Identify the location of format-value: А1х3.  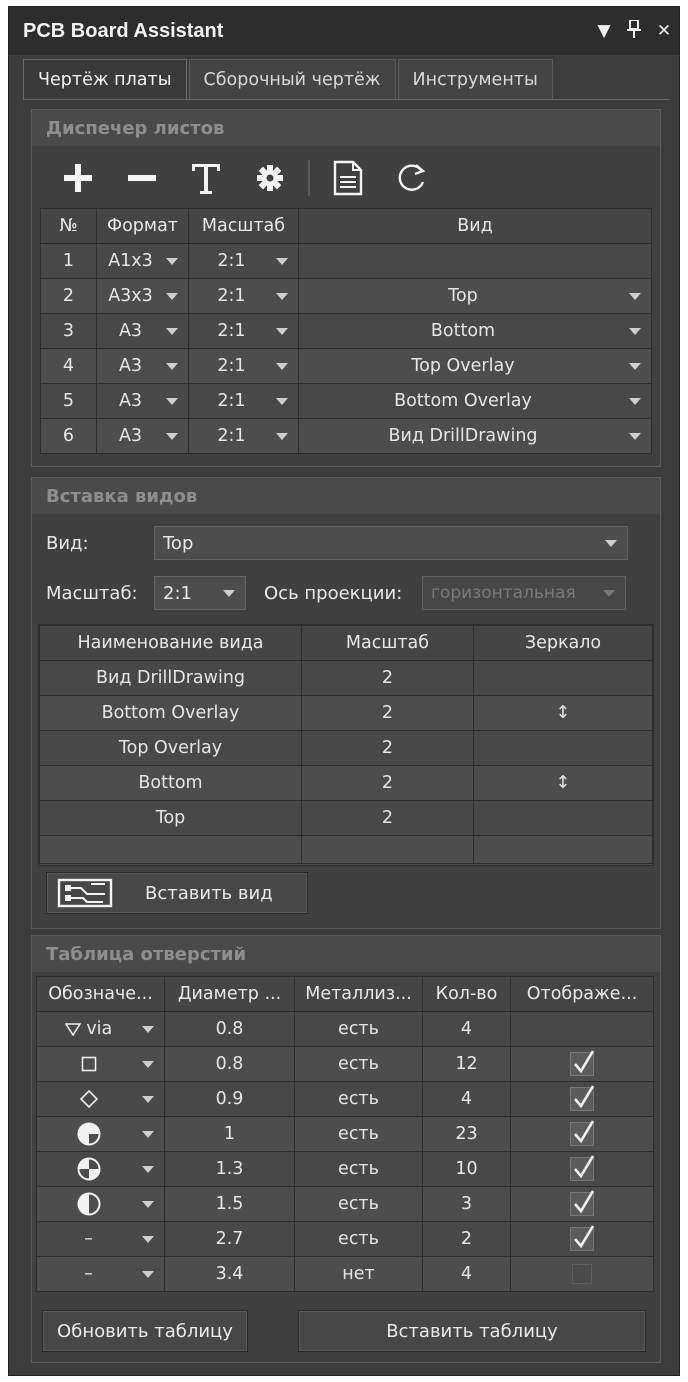
(130, 261).